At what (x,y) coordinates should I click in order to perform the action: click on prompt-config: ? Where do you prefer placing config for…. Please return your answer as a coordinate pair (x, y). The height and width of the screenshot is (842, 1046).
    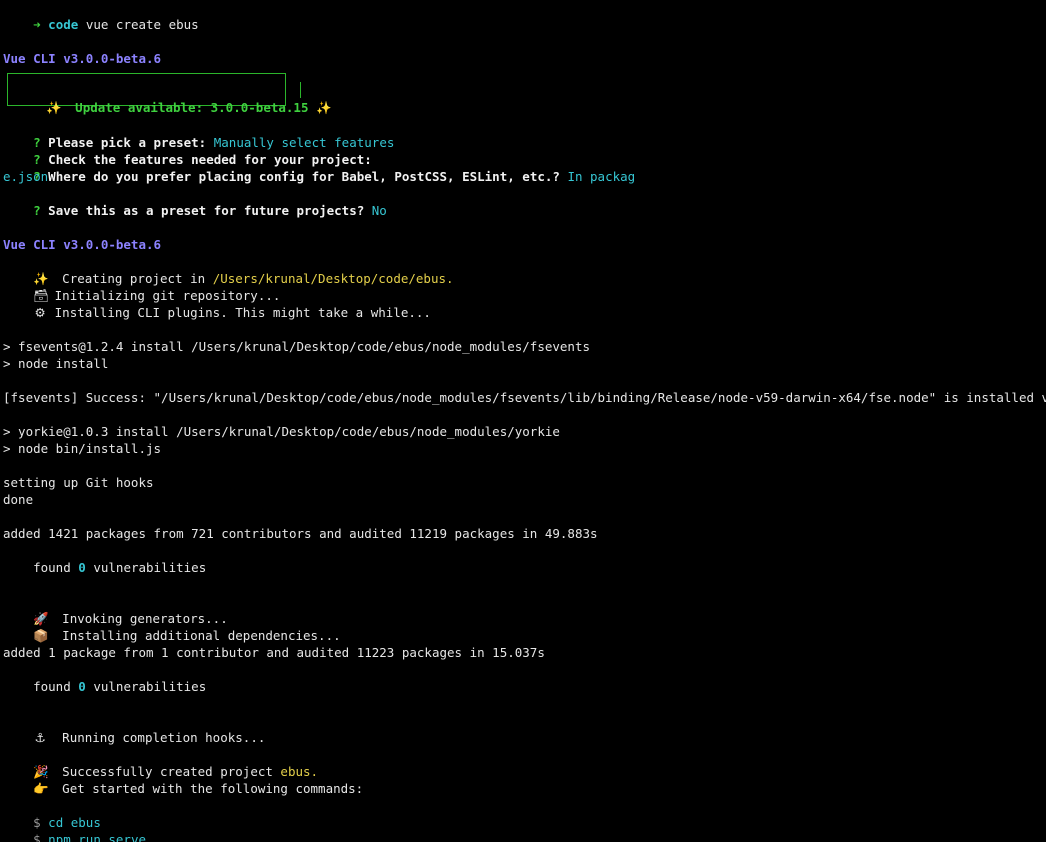
    Looking at the image, I should click on (319, 167).